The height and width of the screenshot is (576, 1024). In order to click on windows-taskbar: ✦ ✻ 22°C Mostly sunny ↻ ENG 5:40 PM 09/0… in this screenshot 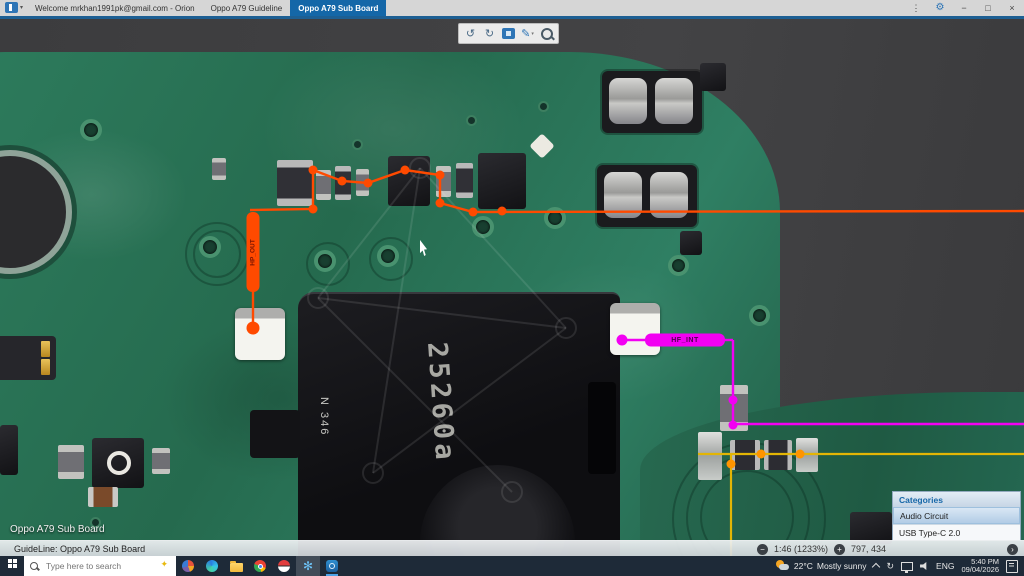, I will do `click(512, 566)`.